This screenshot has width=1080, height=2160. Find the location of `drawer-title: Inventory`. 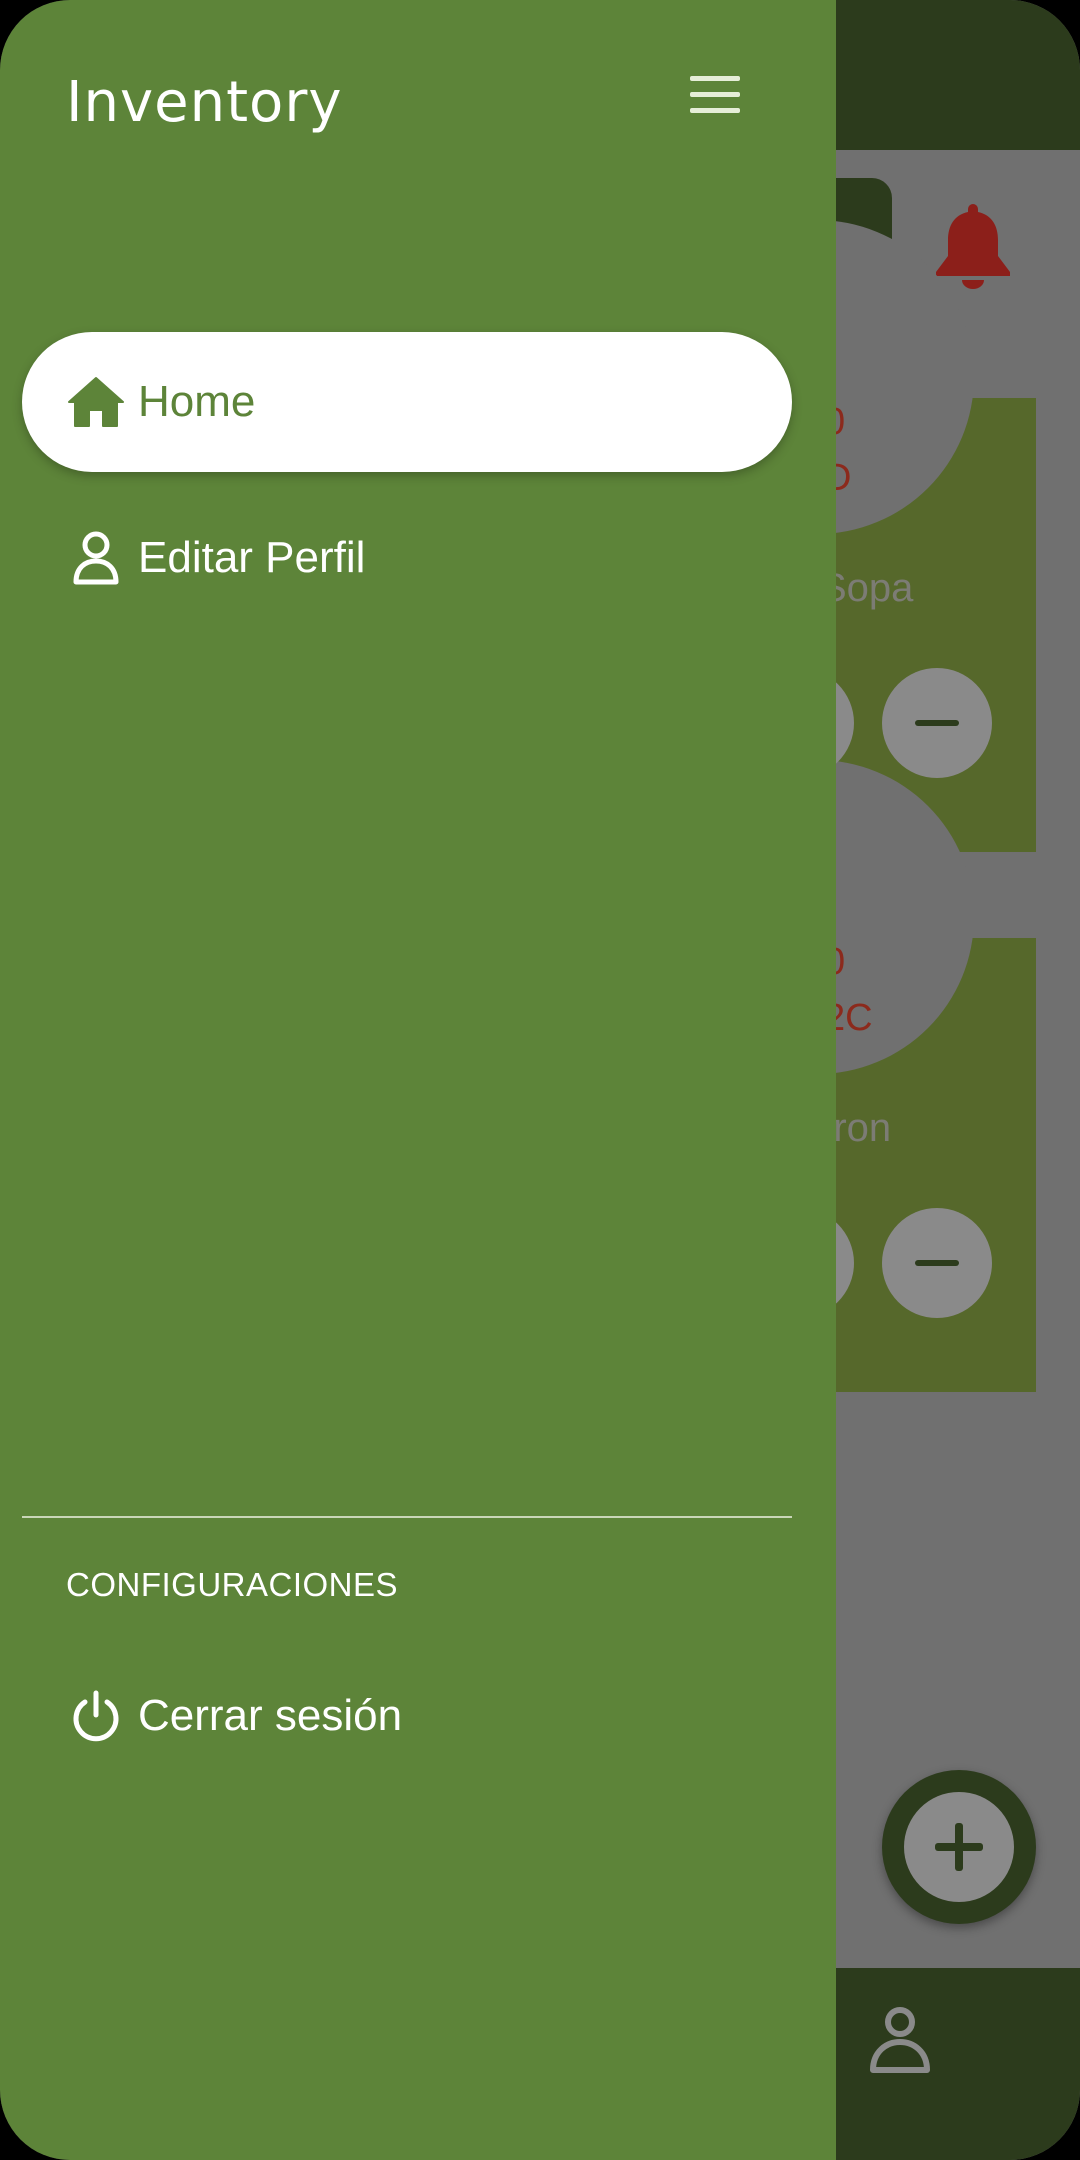

drawer-title: Inventory is located at coordinates (204, 102).